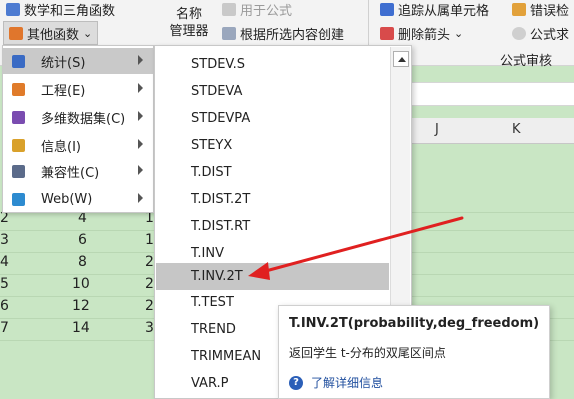 The height and width of the screenshot is (399, 574). I want to click on use-in-formula-label: 用于公式, so click(266, 11).